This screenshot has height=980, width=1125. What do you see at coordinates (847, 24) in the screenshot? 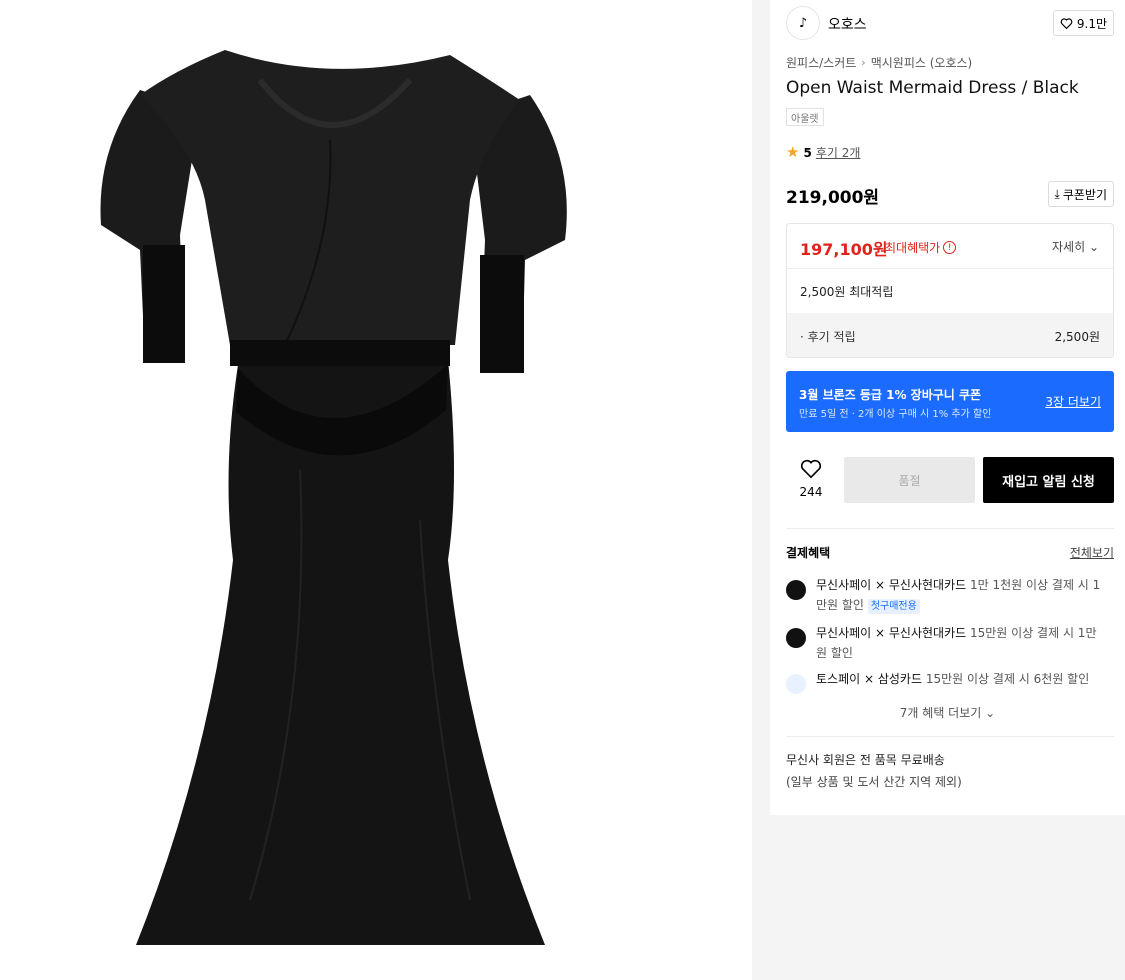
I see `brand-name: 오호스` at bounding box center [847, 24].